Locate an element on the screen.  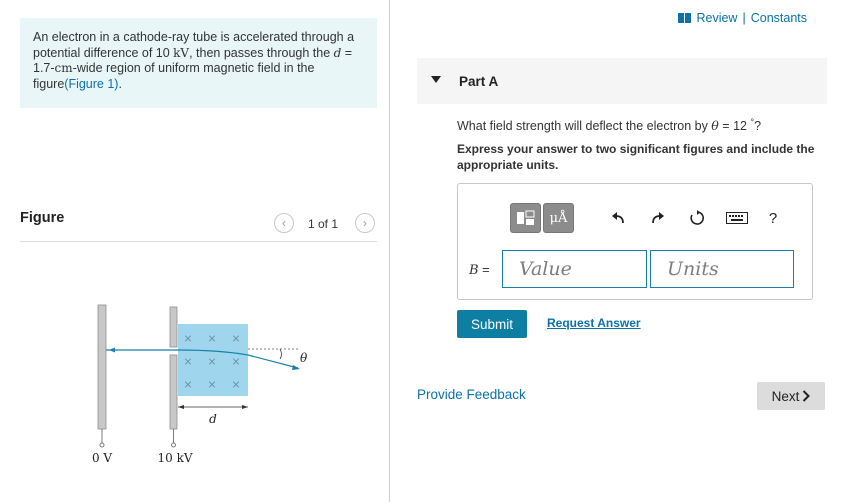
help-button: ? is located at coordinates (773, 218).